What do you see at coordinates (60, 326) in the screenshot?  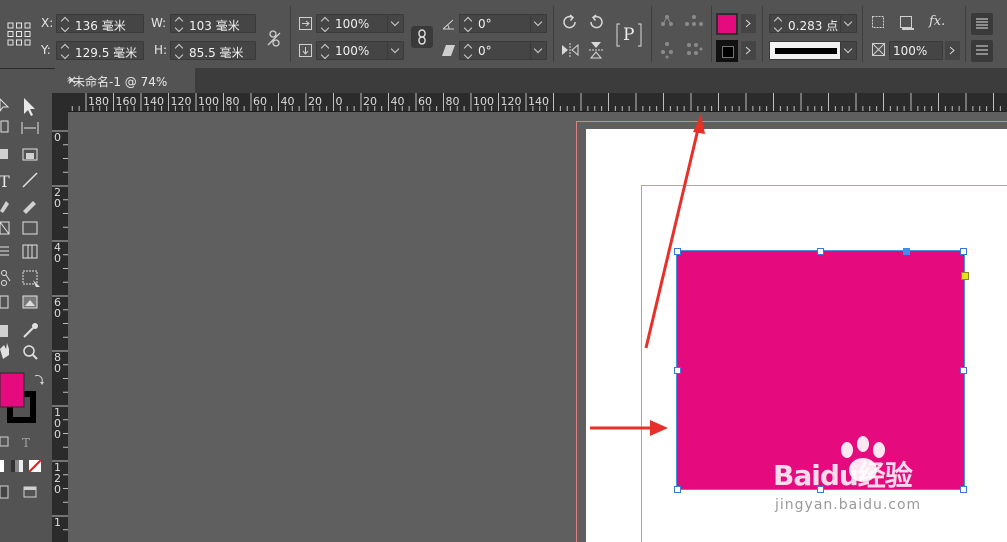 I see `vertical-ruler-labels: 0204060801001201` at bounding box center [60, 326].